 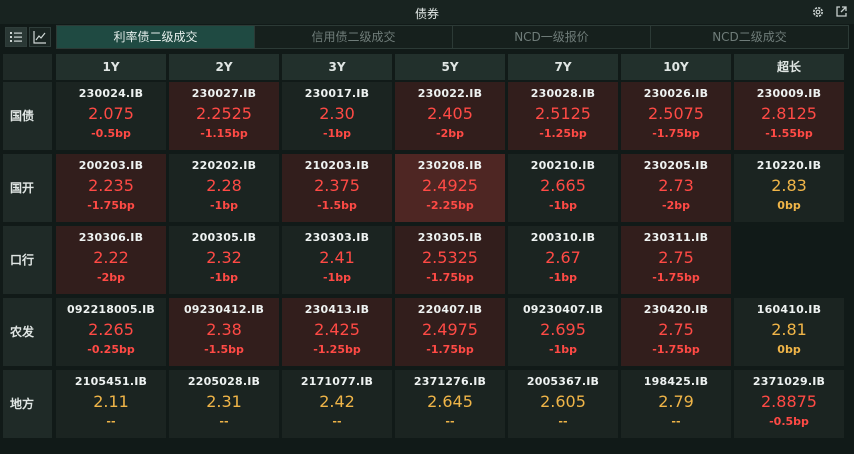 What do you see at coordinates (224, 349) in the screenshot?
I see `yield-change: -1.5bp` at bounding box center [224, 349].